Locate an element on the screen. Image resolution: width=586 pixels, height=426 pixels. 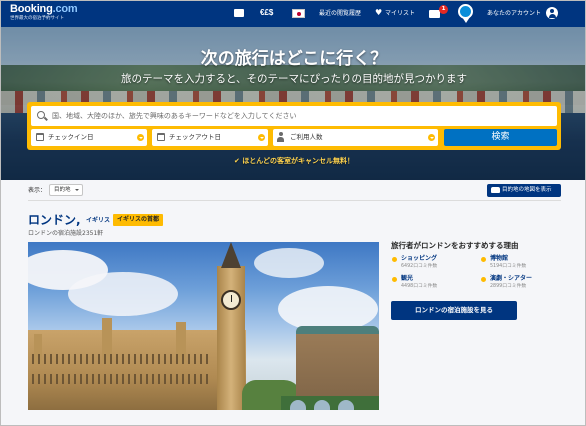
checkout-field: チェックアウト日 is located at coordinates (210, 137).